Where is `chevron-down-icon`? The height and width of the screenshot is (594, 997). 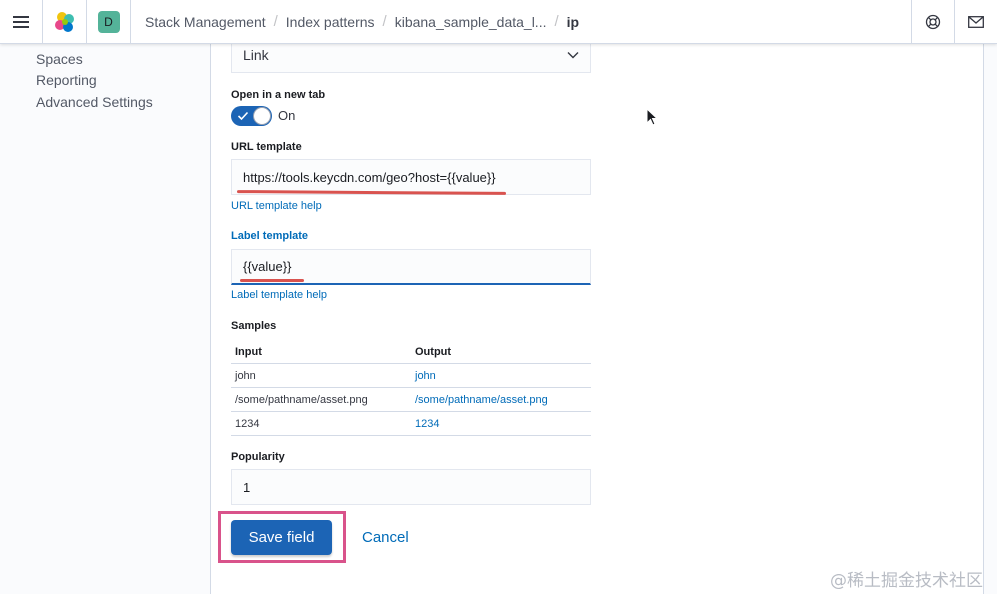 chevron-down-icon is located at coordinates (573, 55).